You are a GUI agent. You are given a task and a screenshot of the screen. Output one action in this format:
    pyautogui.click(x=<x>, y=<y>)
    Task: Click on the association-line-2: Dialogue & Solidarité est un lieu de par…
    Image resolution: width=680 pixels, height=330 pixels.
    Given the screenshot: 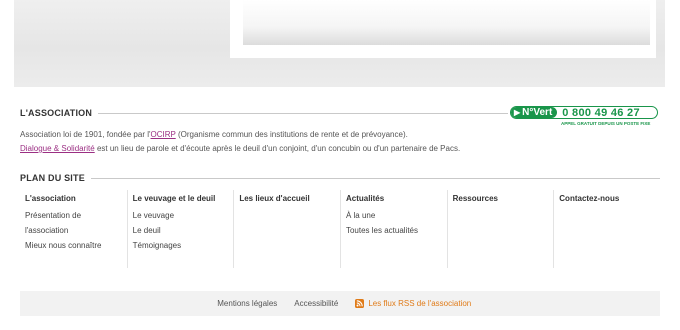 What is the action you would take?
    pyautogui.click(x=300, y=149)
    